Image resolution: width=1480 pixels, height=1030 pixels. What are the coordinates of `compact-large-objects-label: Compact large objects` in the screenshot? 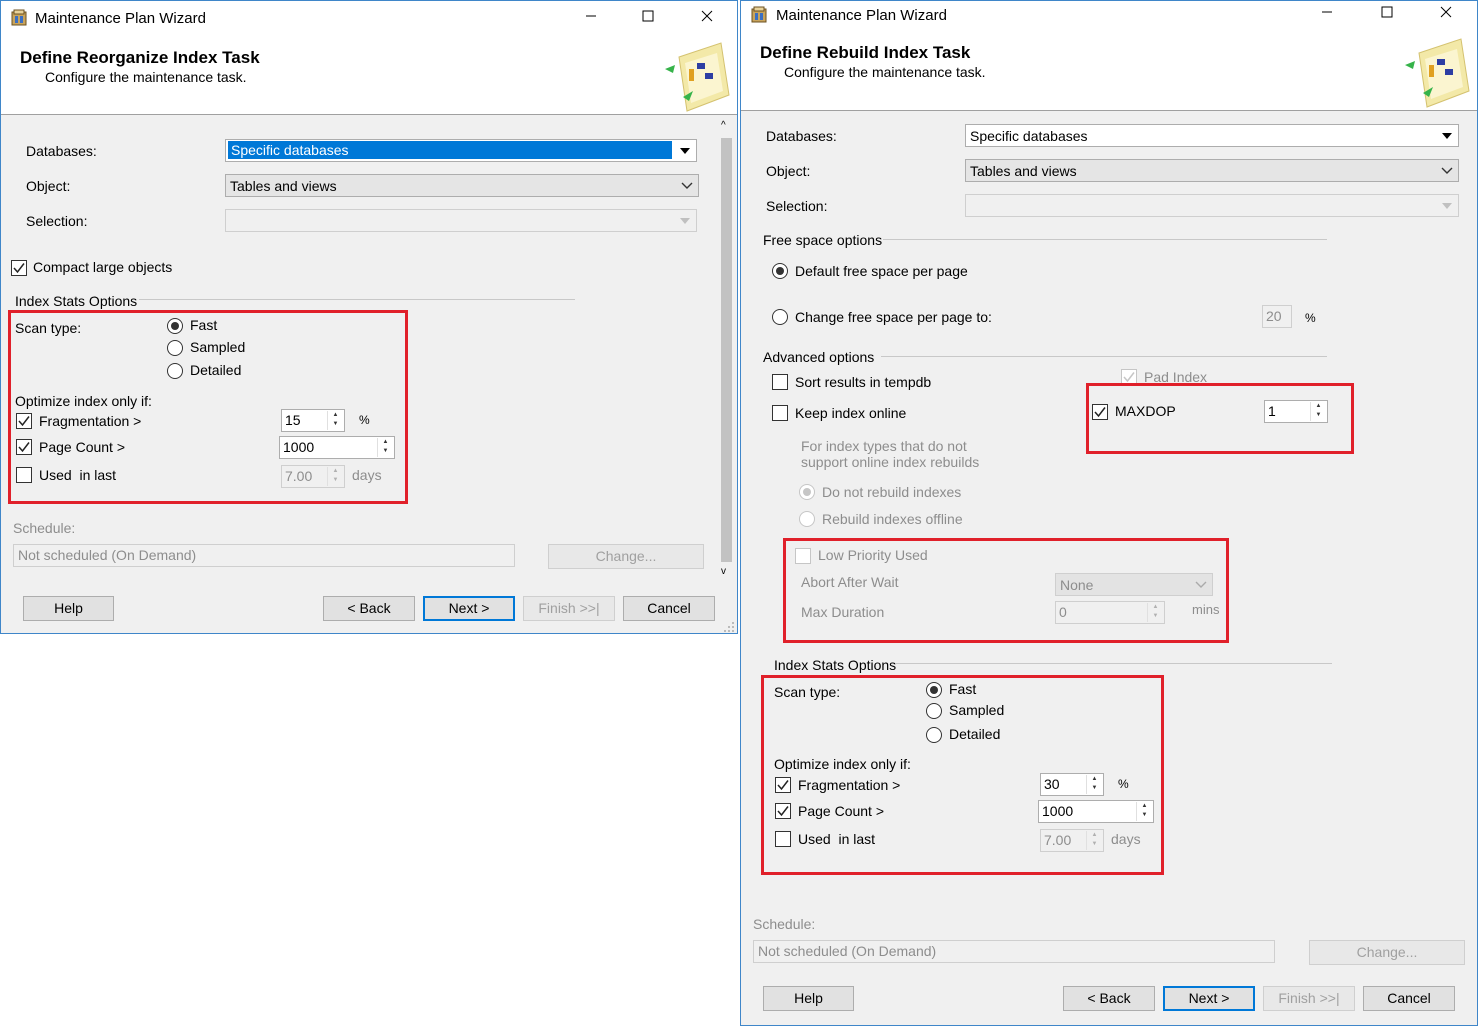 It's located at (103, 267).